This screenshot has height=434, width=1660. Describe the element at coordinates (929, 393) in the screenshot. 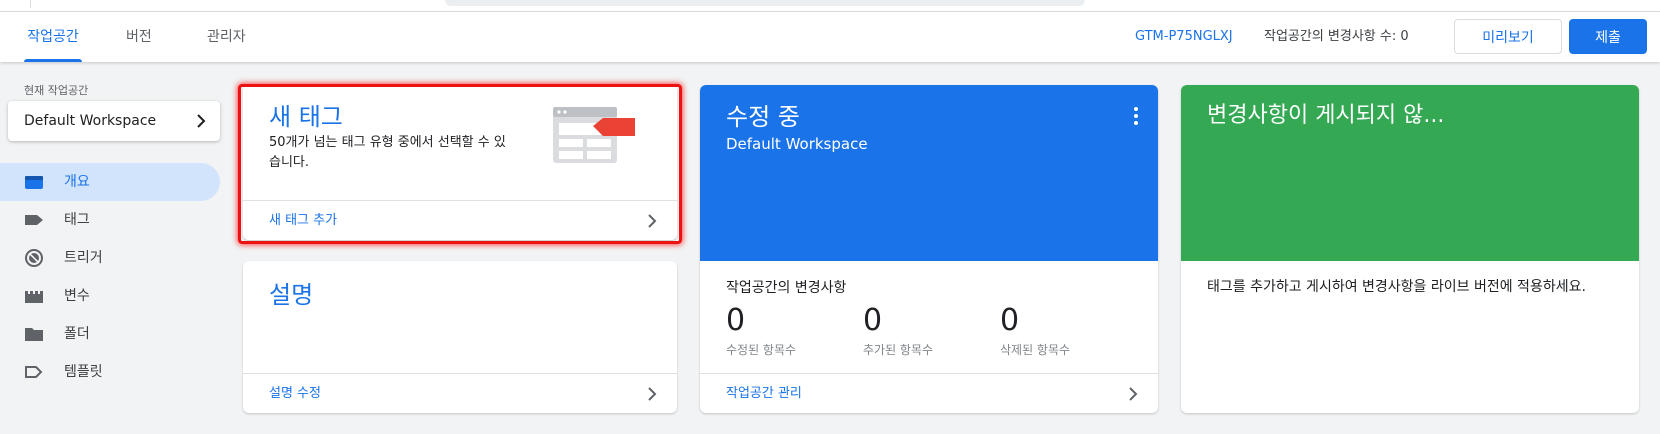

I see `manage-workspaces-link: 작업공간 관리` at that location.